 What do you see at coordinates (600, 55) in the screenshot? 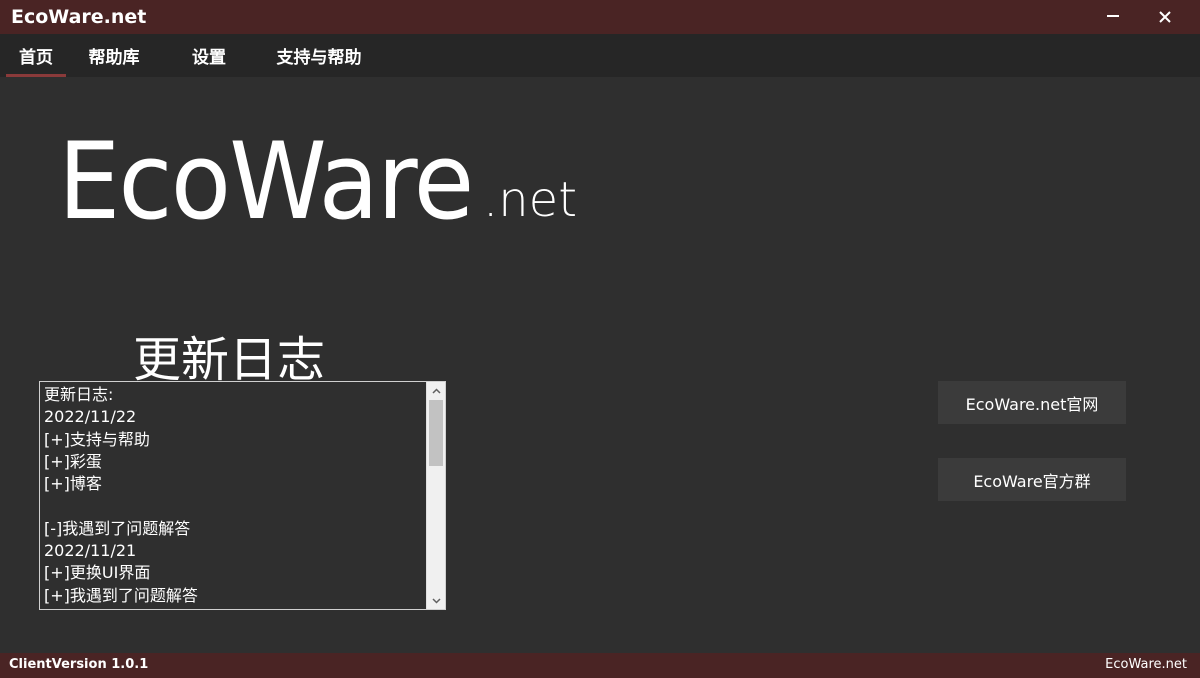
I see `tab-bar: 首页 帮助库 设置 支持与帮助` at bounding box center [600, 55].